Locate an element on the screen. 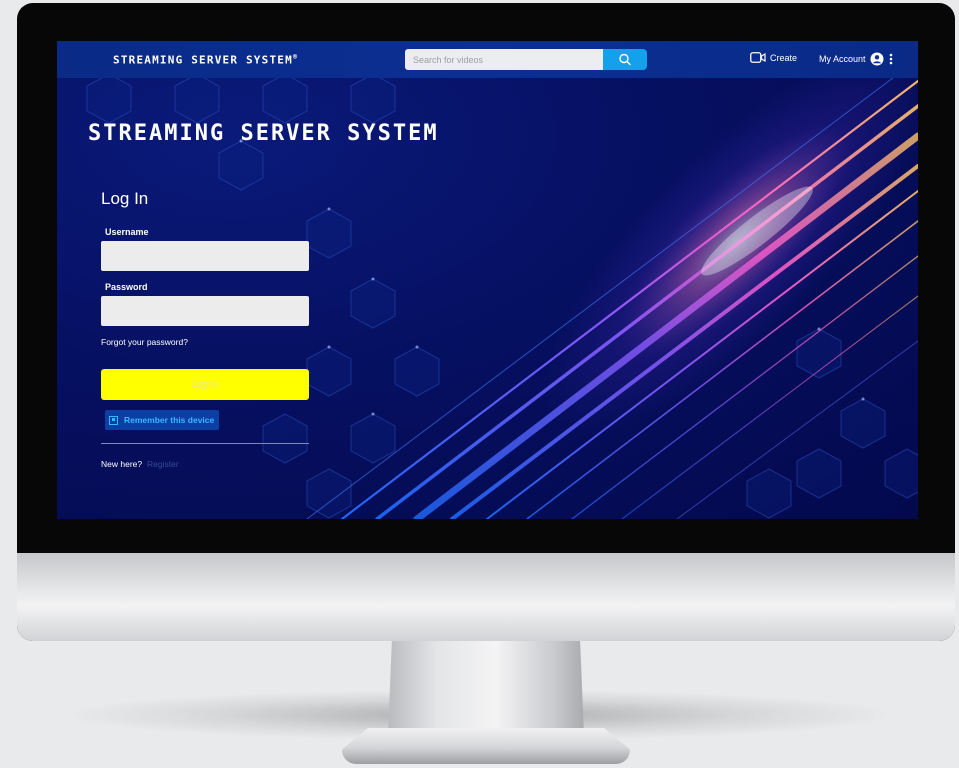 The width and height of the screenshot is (959, 768). monitor-chin is located at coordinates (486, 597).